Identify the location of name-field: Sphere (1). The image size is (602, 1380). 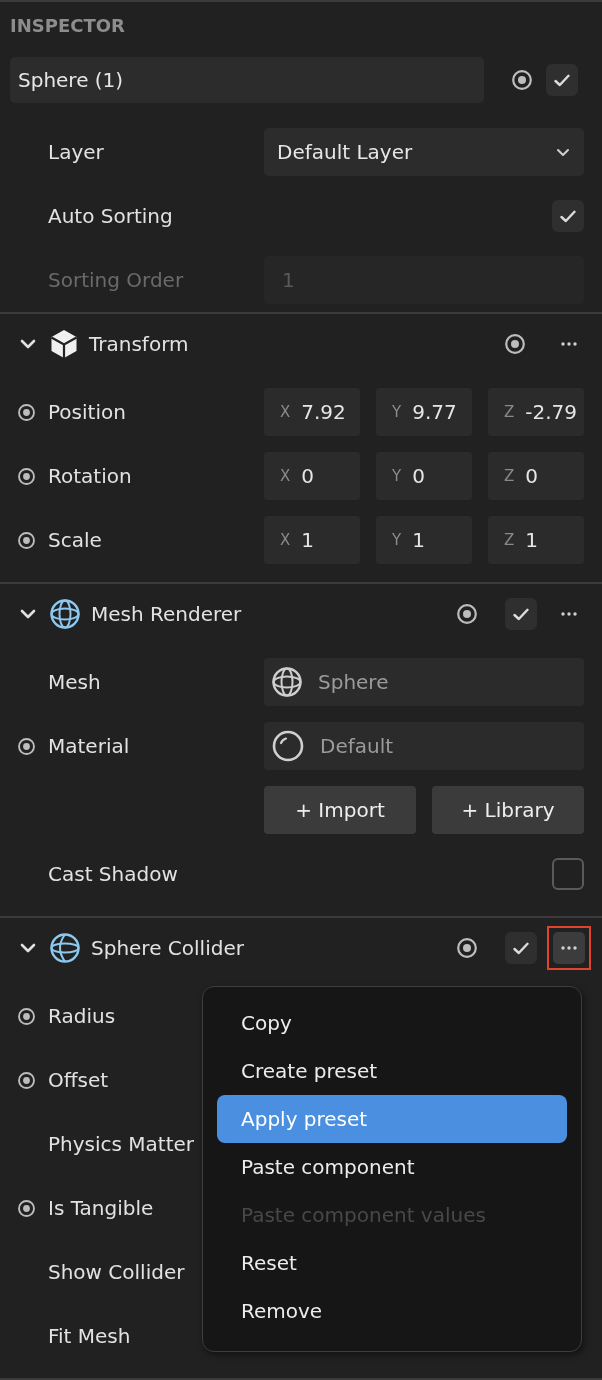
(247, 80).